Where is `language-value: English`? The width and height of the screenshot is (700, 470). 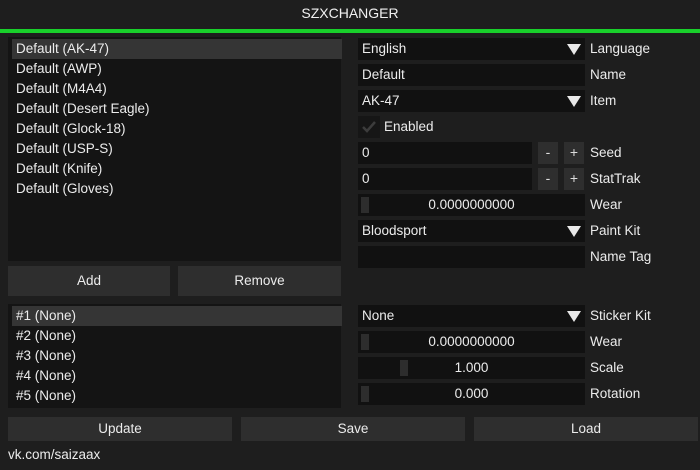 language-value: English is located at coordinates (384, 48).